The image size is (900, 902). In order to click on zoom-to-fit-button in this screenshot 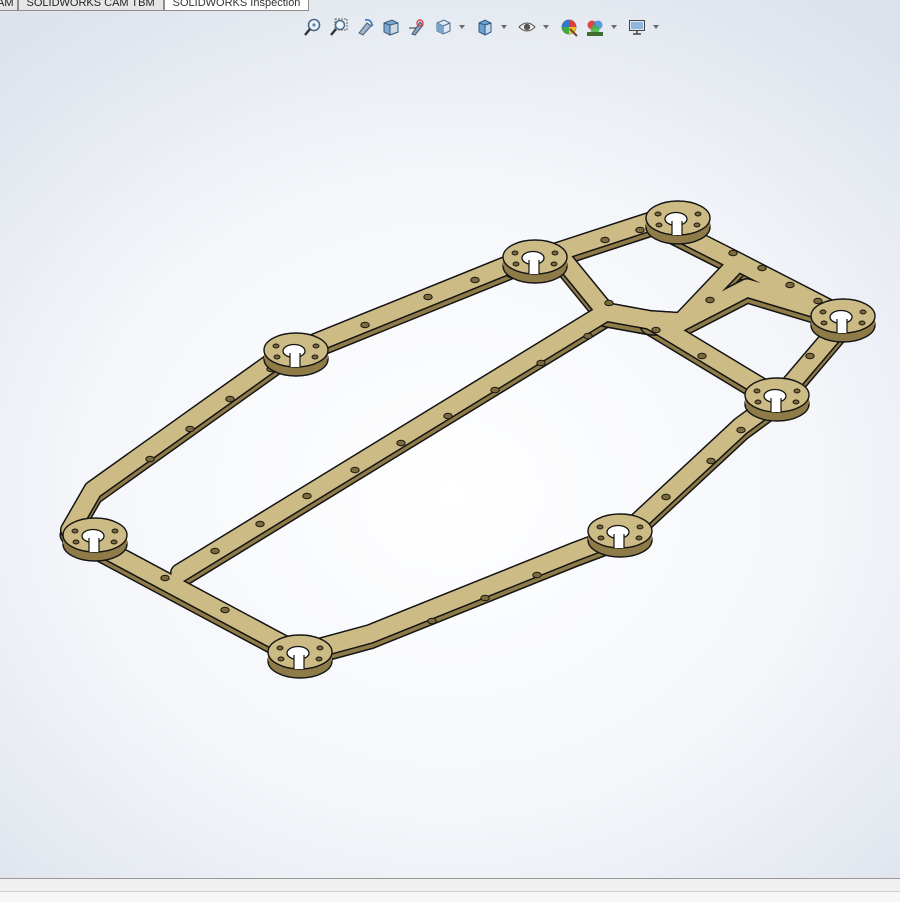, I will do `click(313, 27)`.